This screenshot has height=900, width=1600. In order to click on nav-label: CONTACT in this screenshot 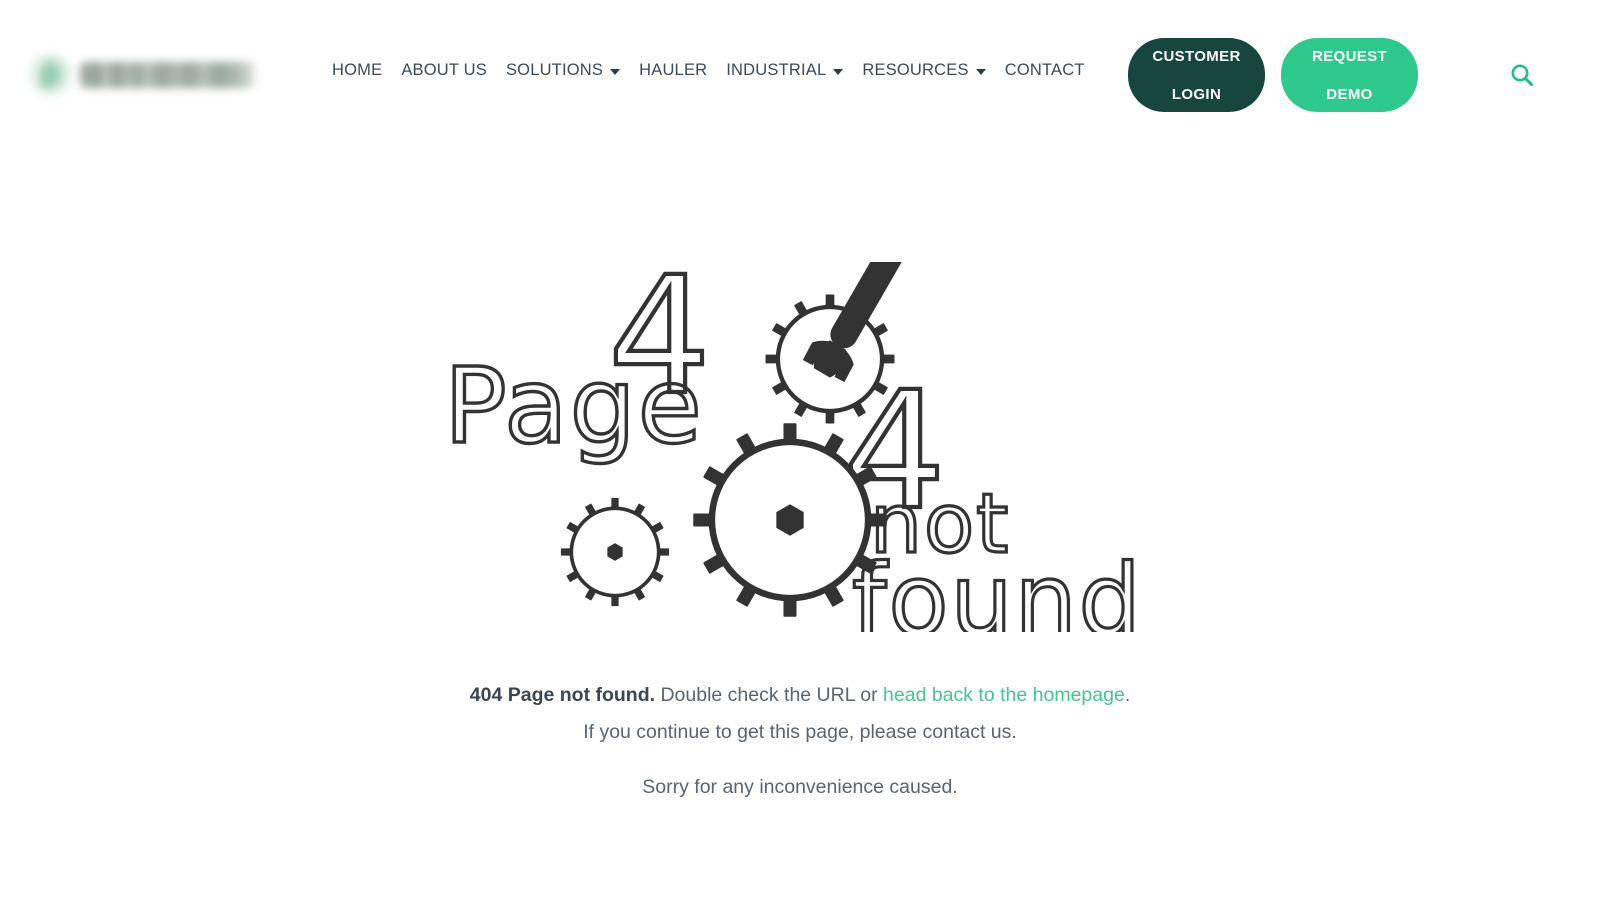, I will do `click(1044, 70)`.